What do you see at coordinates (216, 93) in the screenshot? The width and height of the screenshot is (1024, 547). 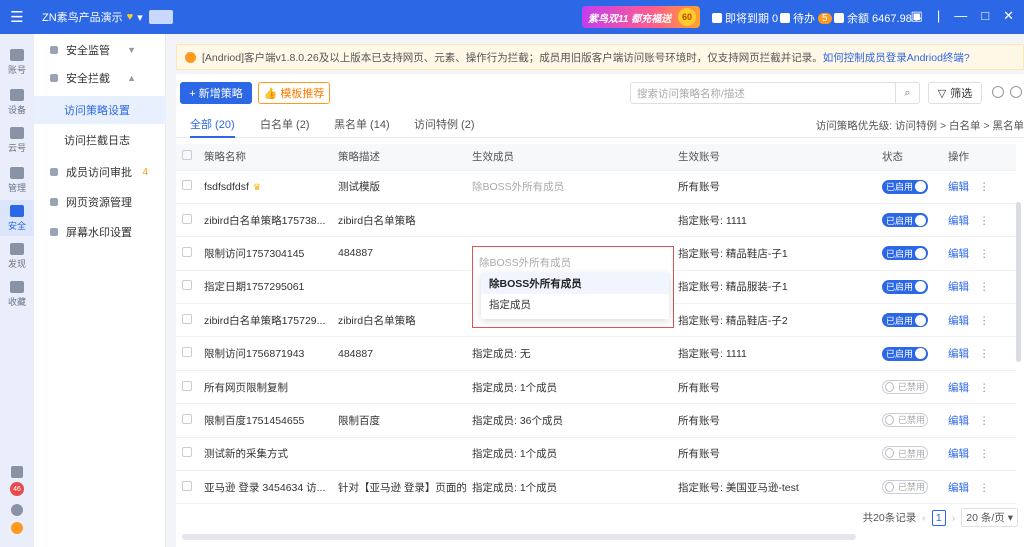 I see `add-policy-button: + 新增策略` at bounding box center [216, 93].